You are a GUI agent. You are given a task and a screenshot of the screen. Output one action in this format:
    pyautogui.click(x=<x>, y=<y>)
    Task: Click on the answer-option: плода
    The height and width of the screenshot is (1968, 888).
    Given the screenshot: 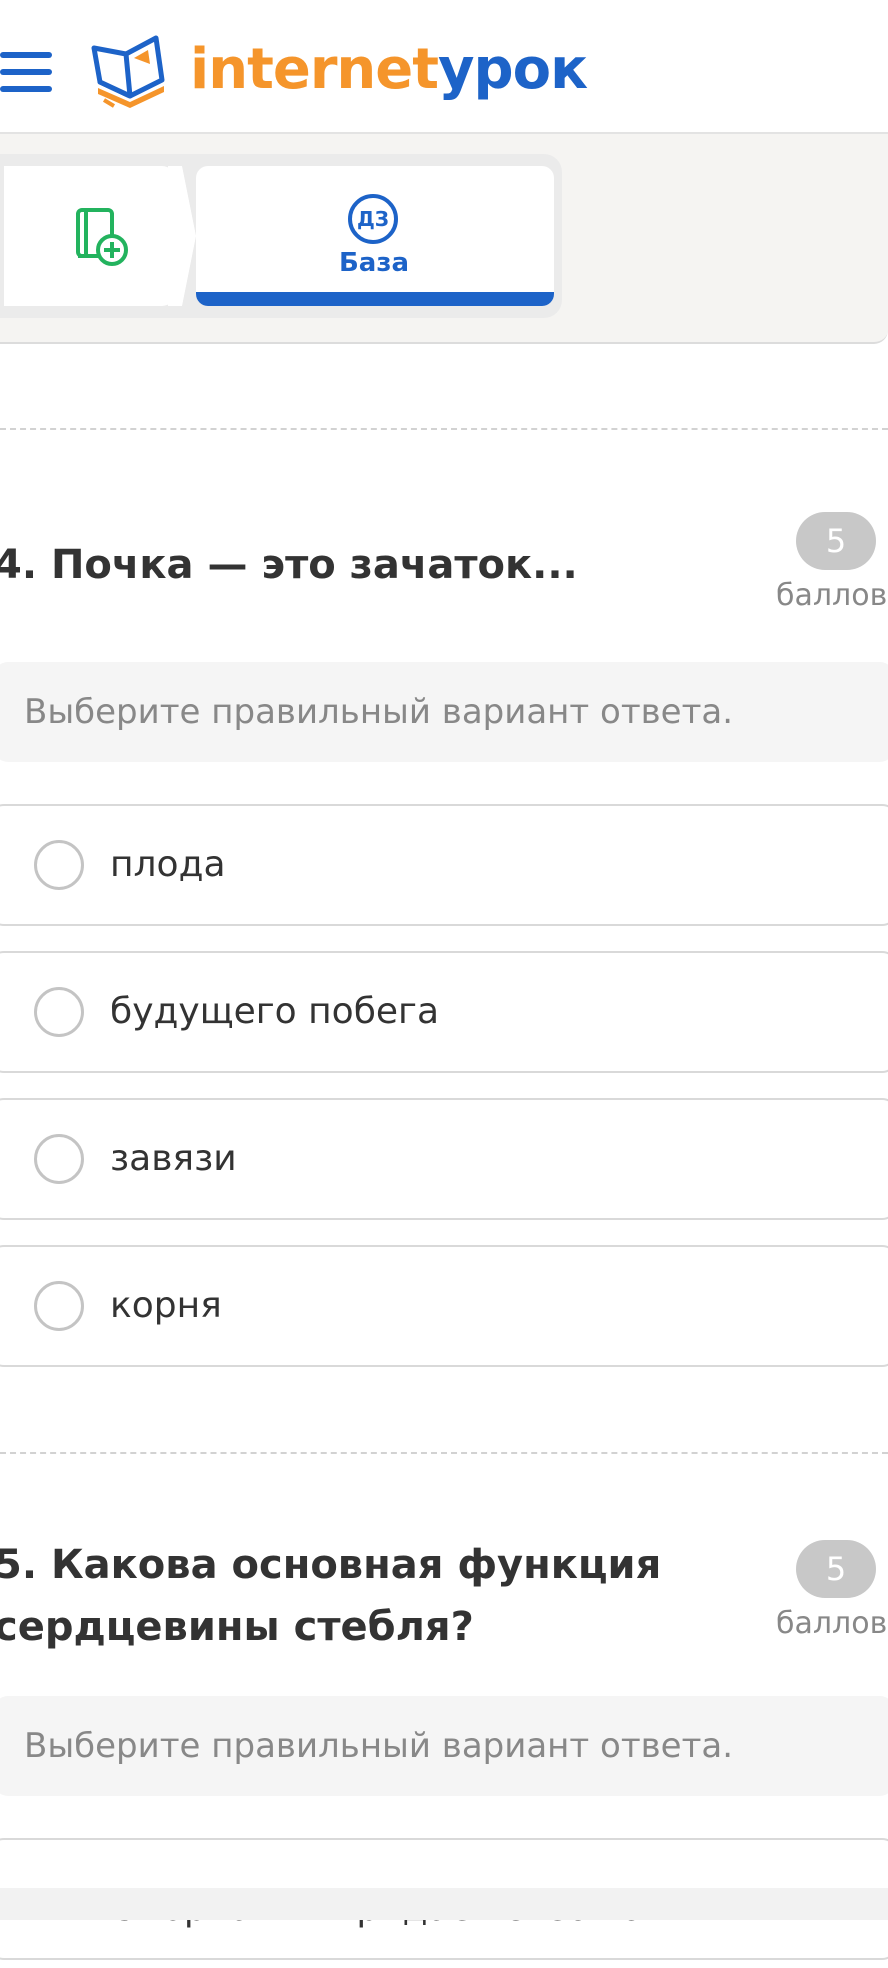 What is the action you would take?
    pyautogui.click(x=444, y=865)
    